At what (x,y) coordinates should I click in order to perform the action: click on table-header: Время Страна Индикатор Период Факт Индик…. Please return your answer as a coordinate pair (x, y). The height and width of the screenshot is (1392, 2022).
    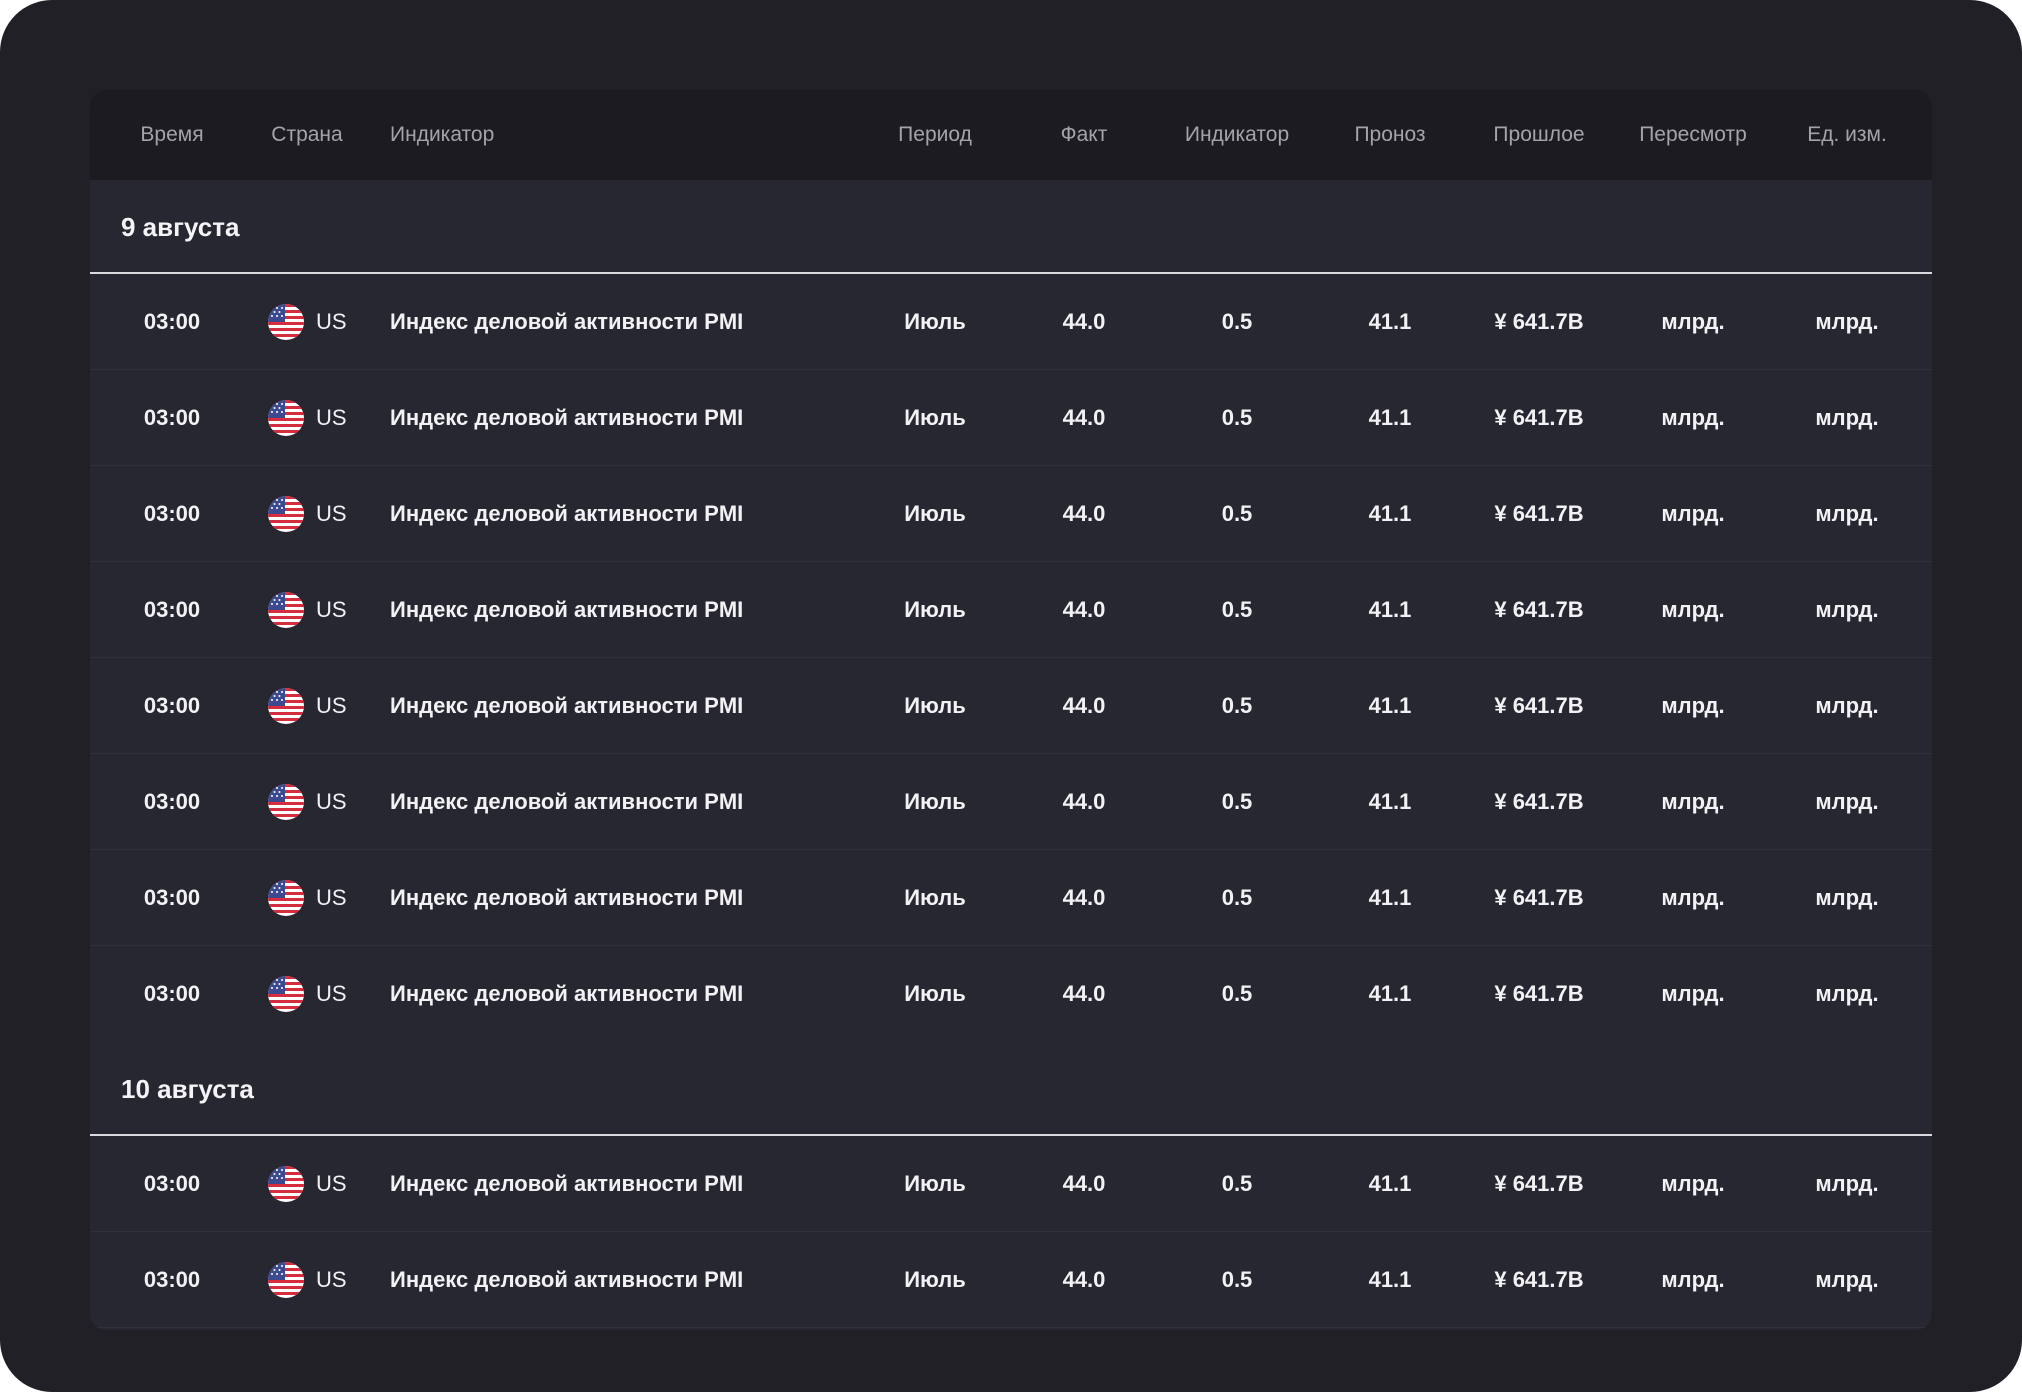
    Looking at the image, I should click on (1011, 135).